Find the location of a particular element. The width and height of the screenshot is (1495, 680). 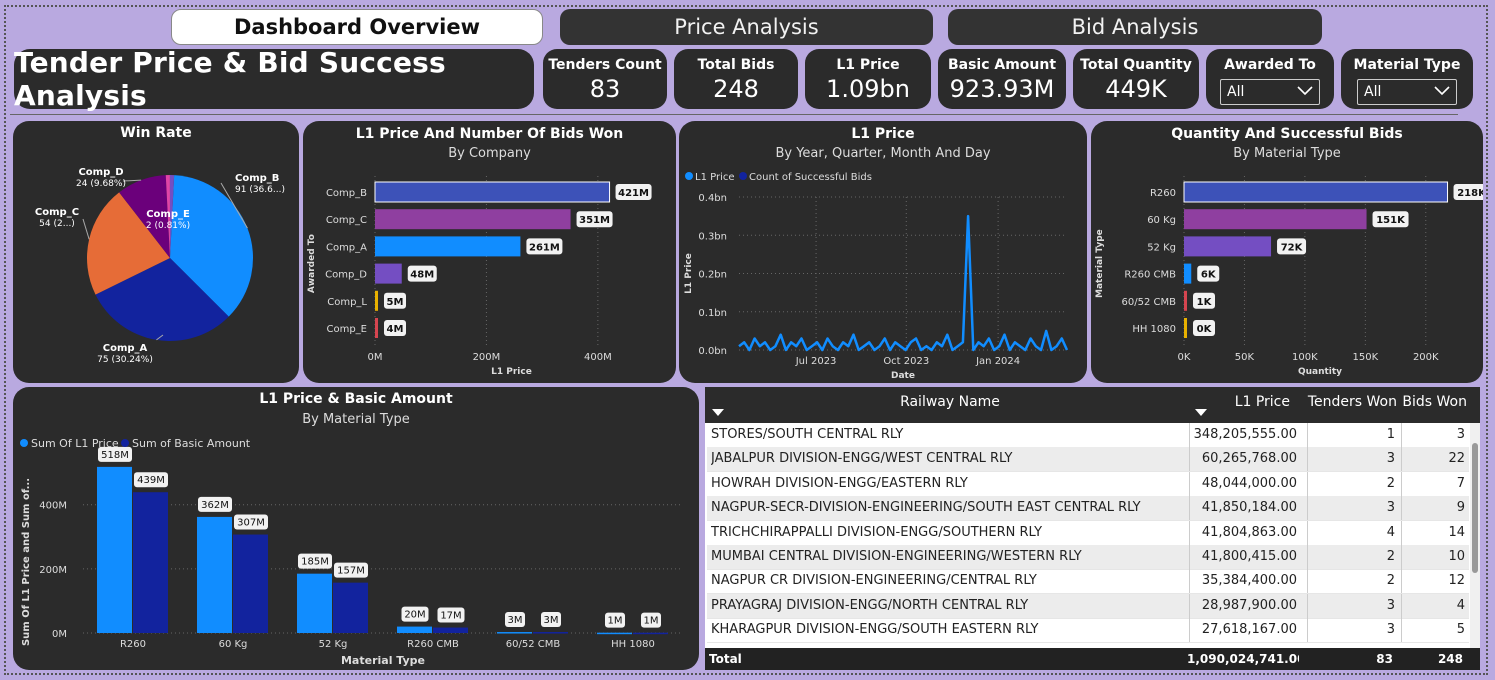

sort-desc-icon is located at coordinates (1201, 413).